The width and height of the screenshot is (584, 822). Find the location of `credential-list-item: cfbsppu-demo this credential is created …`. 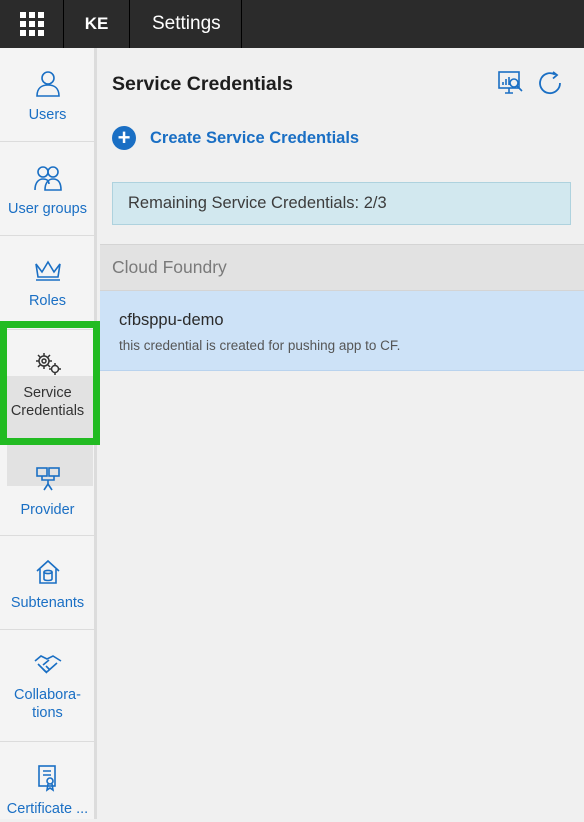

credential-list-item: cfbsppu-demo this credential is created … is located at coordinates (342, 331).